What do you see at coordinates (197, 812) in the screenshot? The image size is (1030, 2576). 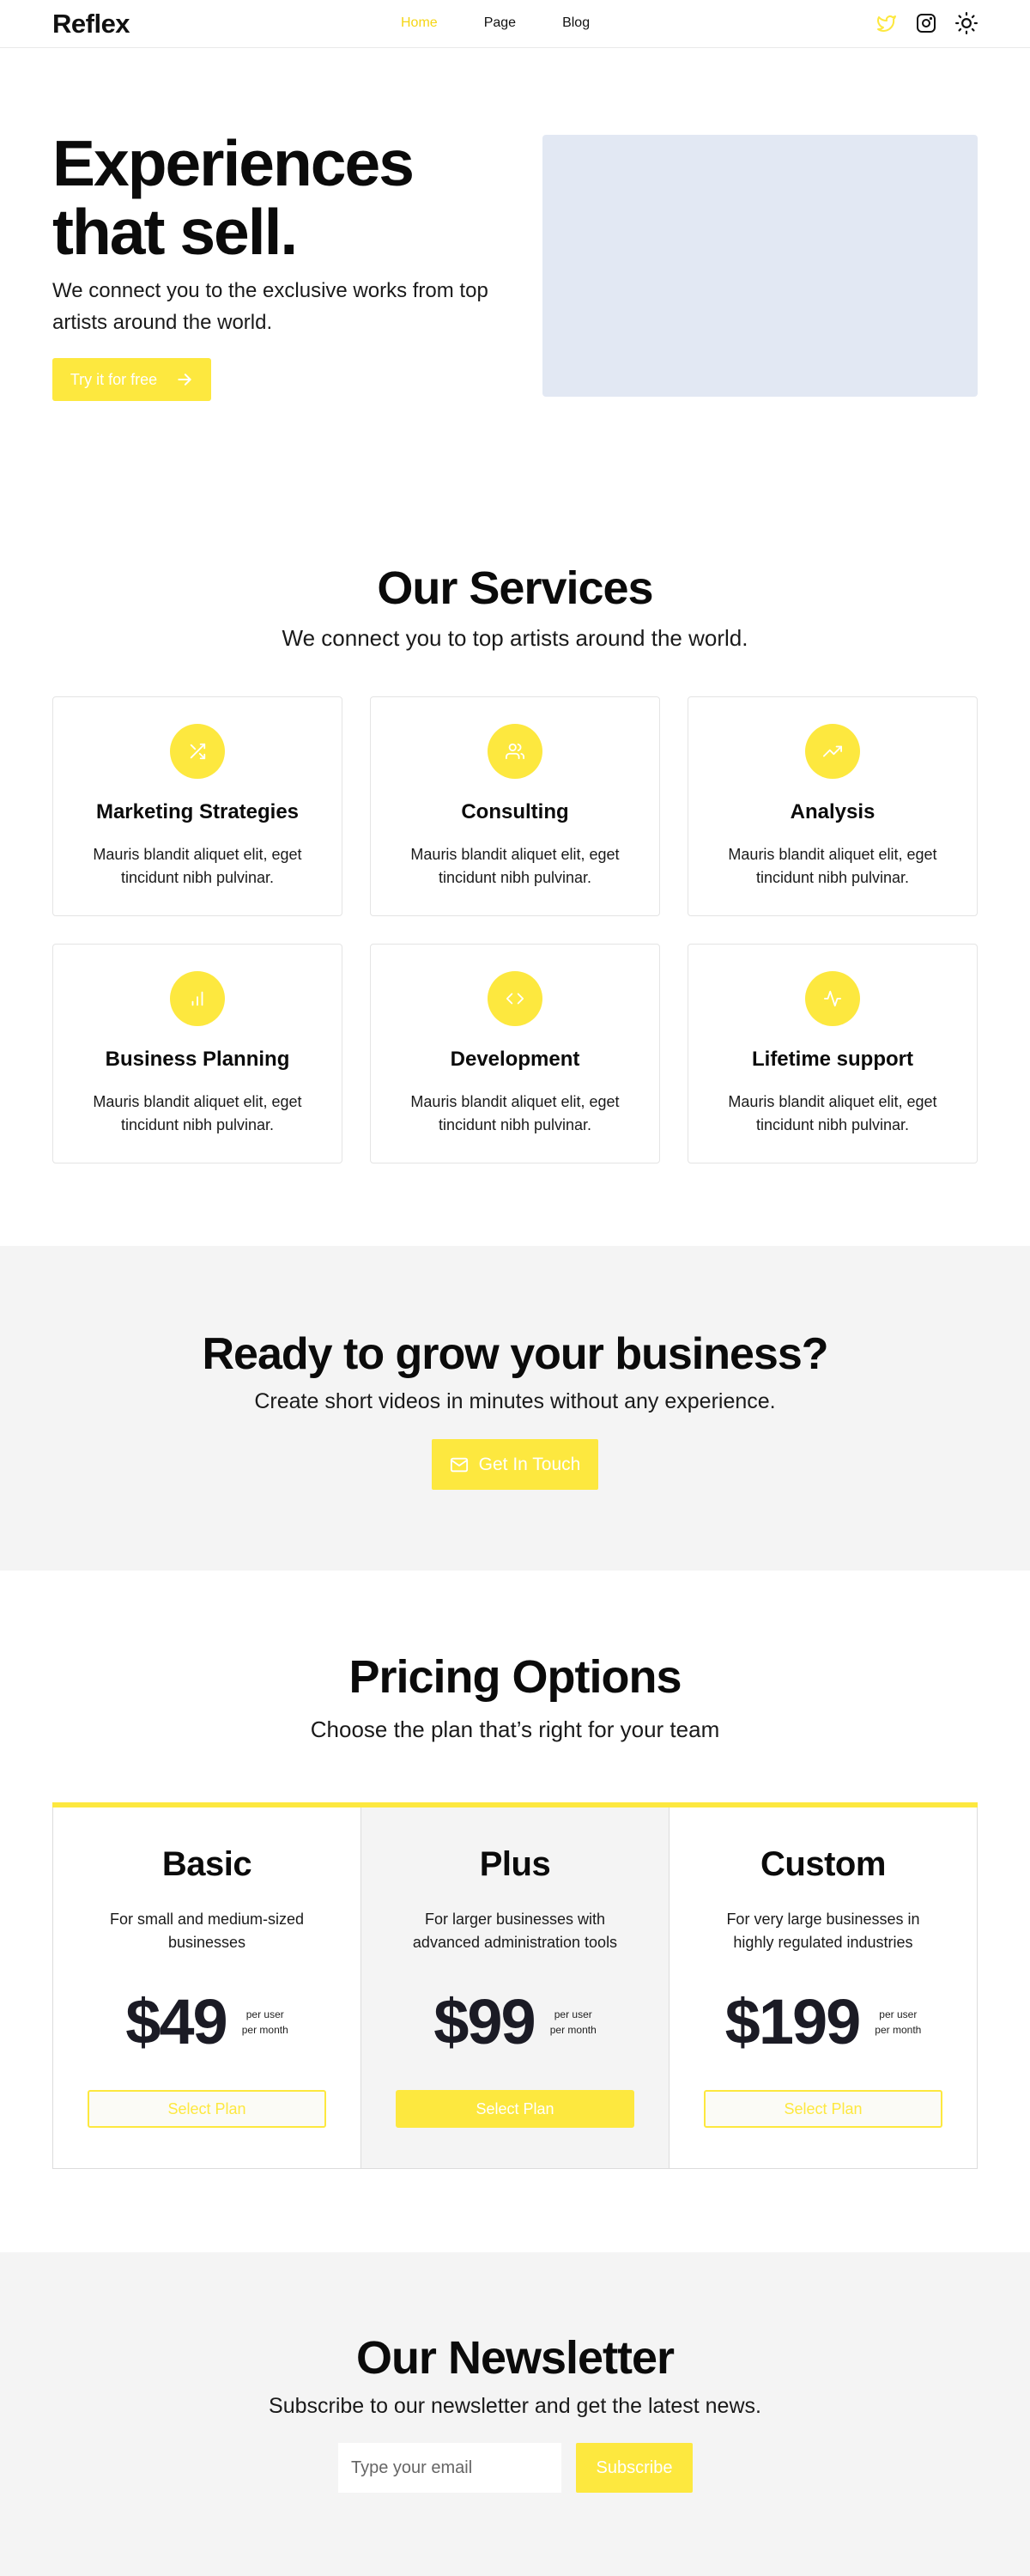 I see `service-title: Marketing Strategies` at bounding box center [197, 812].